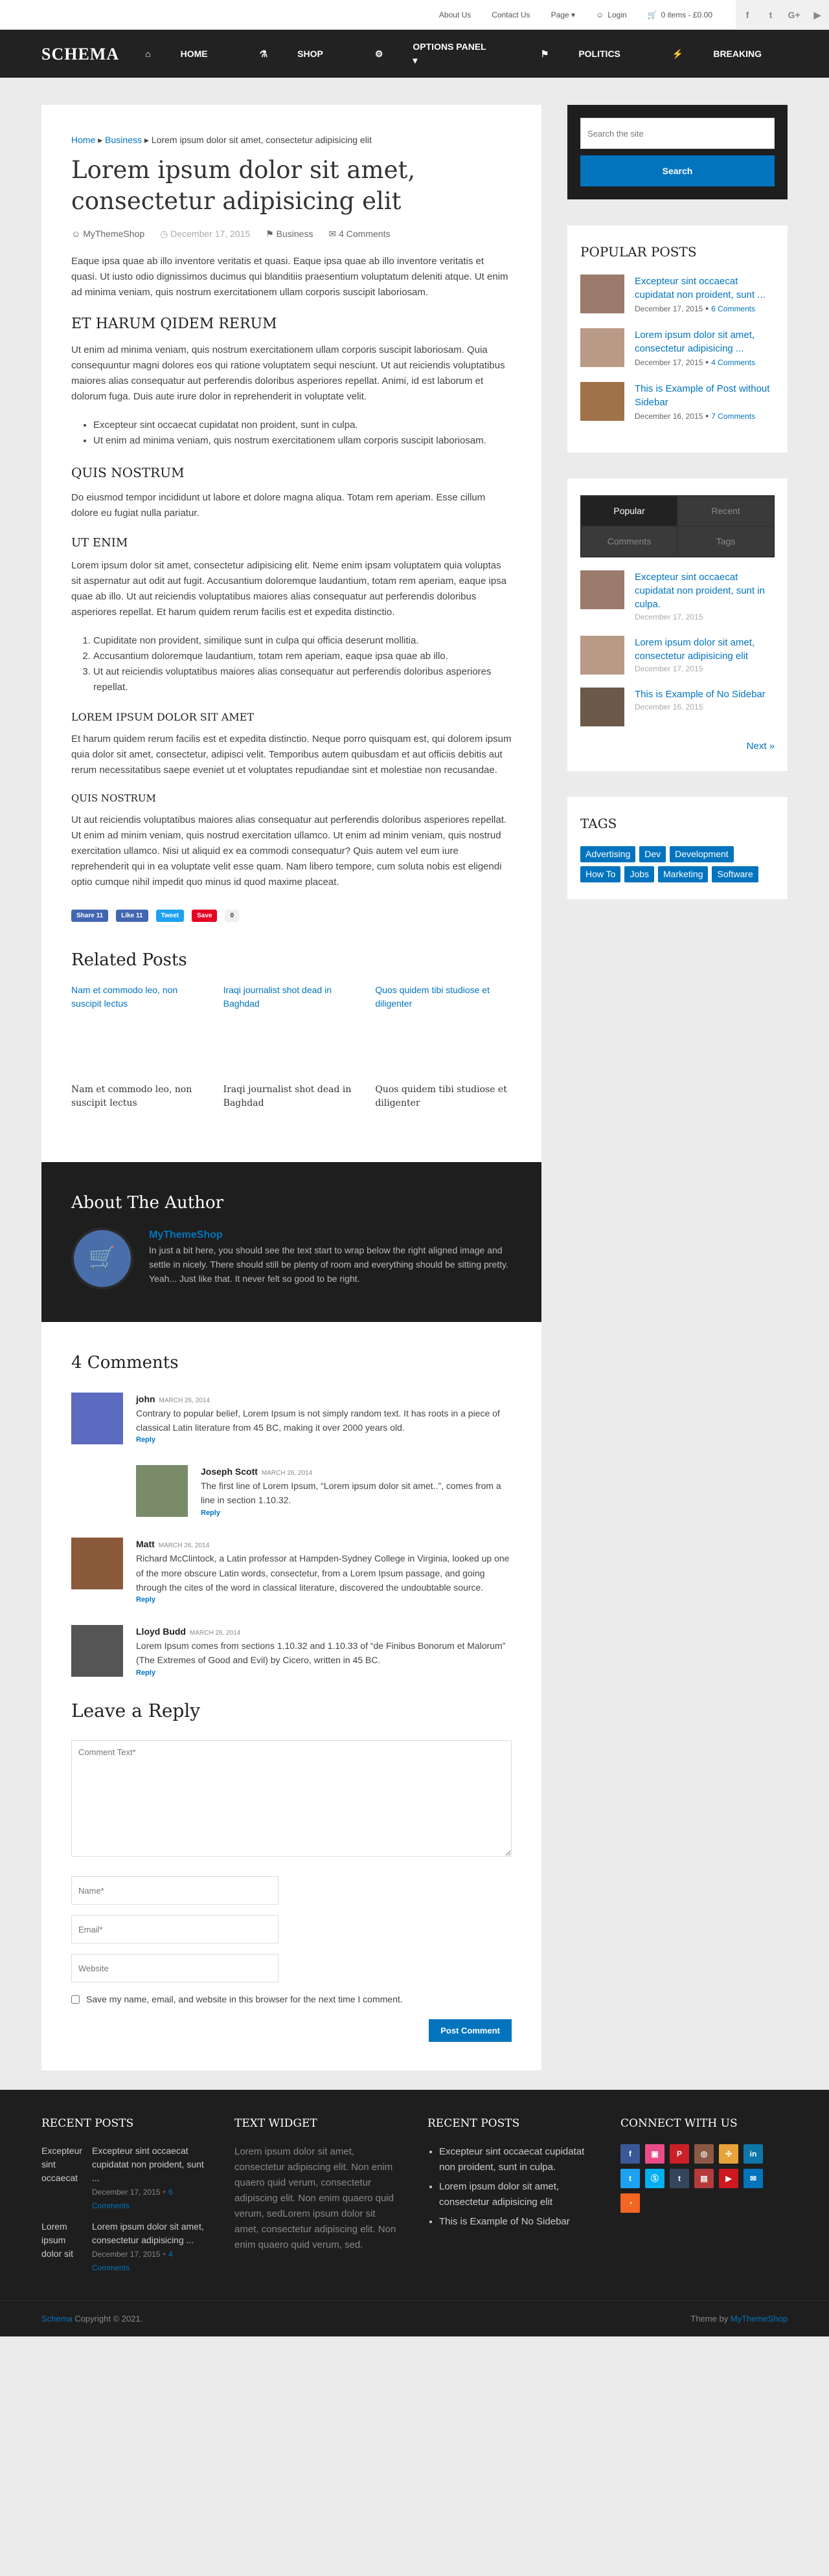 The height and width of the screenshot is (2576, 829). I want to click on nav-shop: ⚗ Shop, so click(291, 53).